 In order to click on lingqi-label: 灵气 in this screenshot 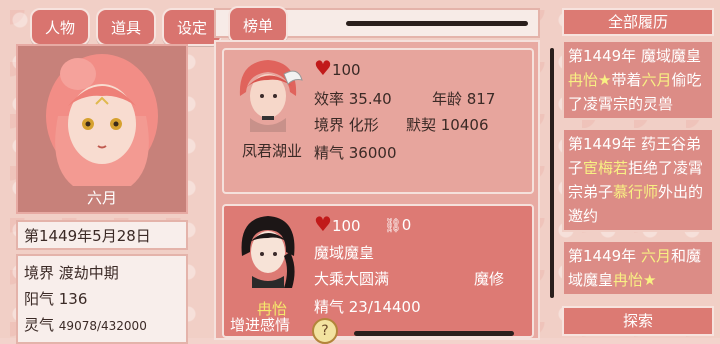, I will do `click(39, 325)`.